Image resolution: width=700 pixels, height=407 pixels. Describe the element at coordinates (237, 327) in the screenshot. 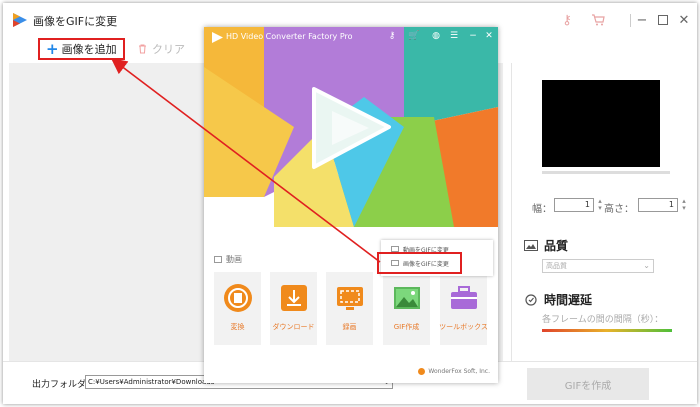

I see `tool-label: 変換` at that location.